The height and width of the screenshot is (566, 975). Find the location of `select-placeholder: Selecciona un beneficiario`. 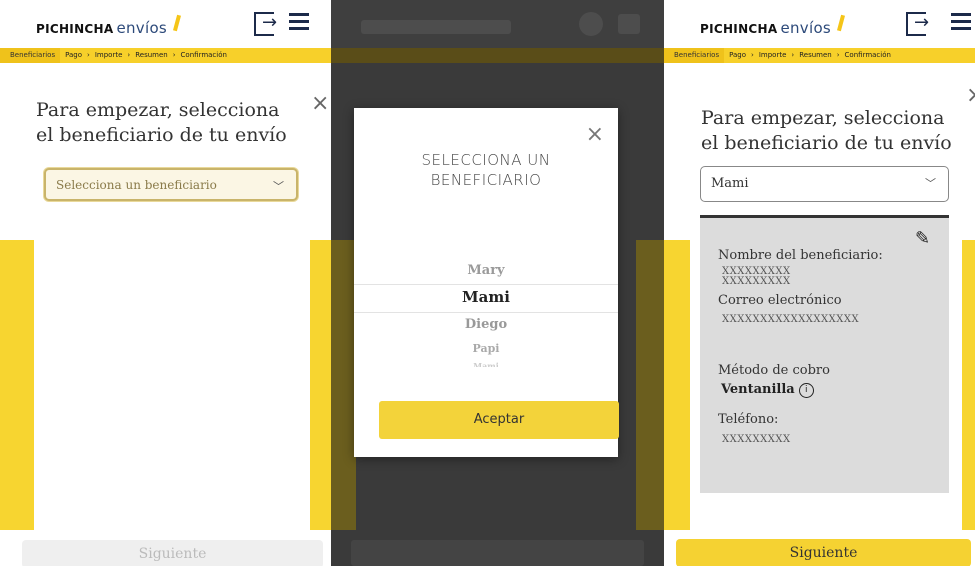

select-placeholder: Selecciona un beneficiario is located at coordinates (136, 185).